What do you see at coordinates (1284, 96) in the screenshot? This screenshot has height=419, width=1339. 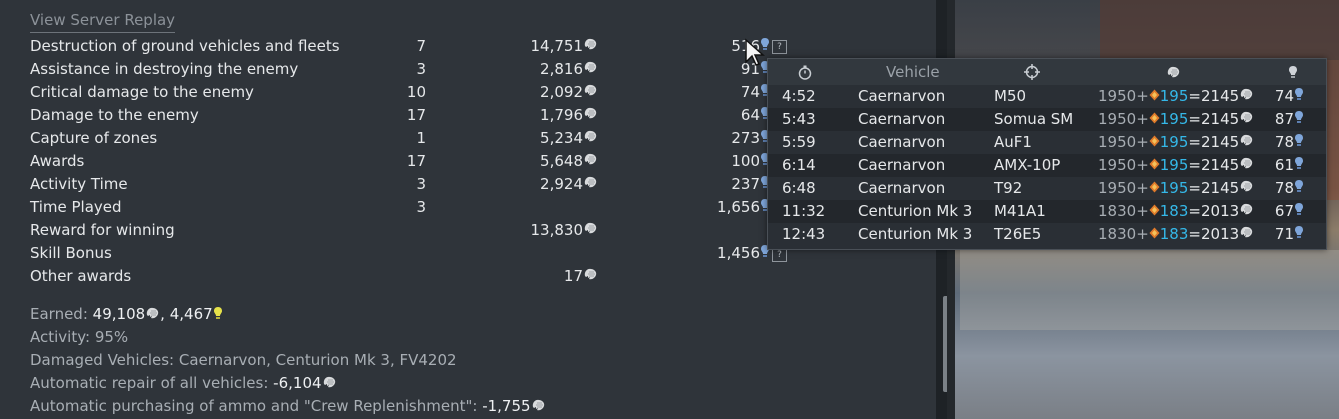 I see `kill-rp-value: 74` at bounding box center [1284, 96].